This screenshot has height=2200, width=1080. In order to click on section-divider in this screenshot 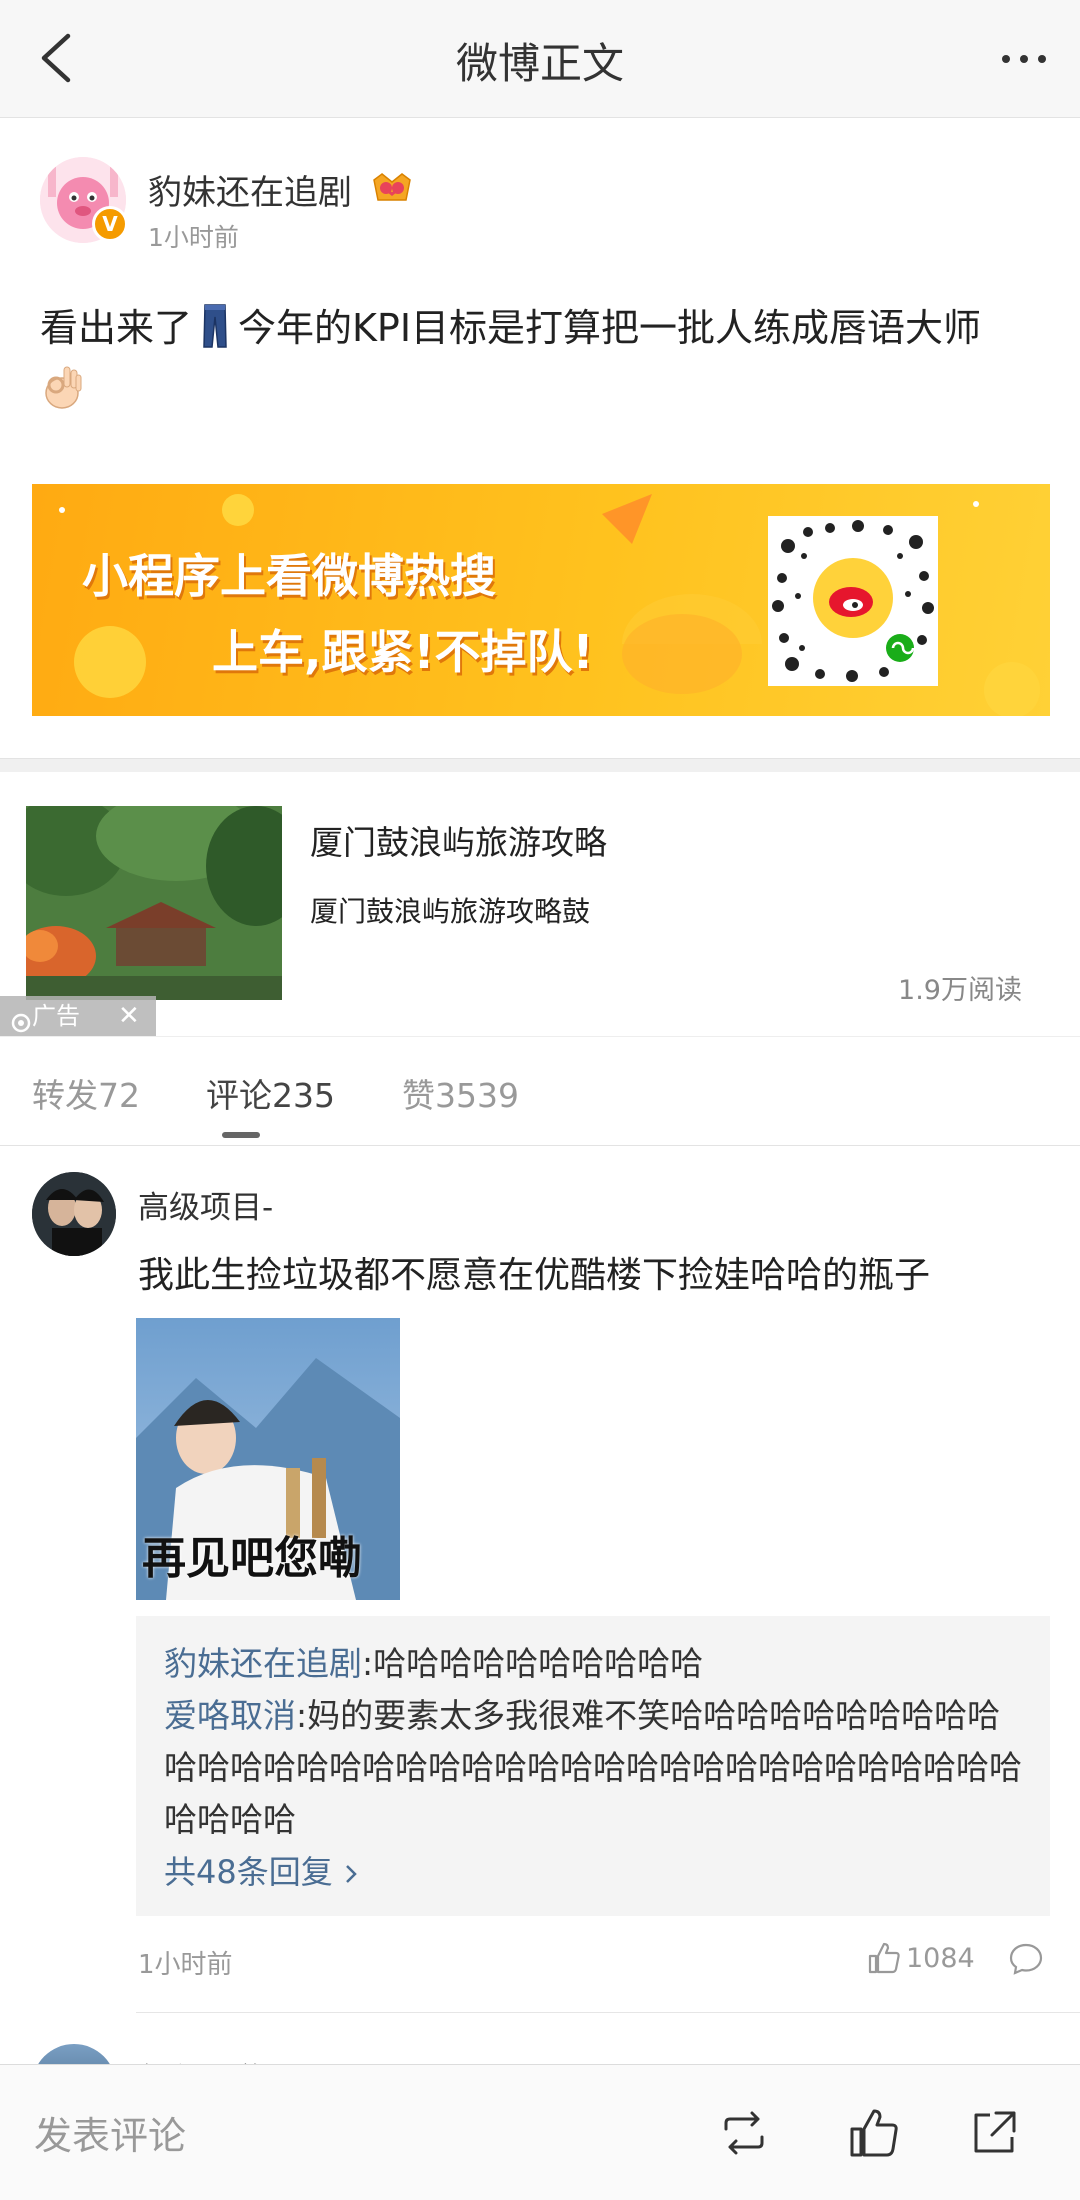, I will do `click(540, 765)`.